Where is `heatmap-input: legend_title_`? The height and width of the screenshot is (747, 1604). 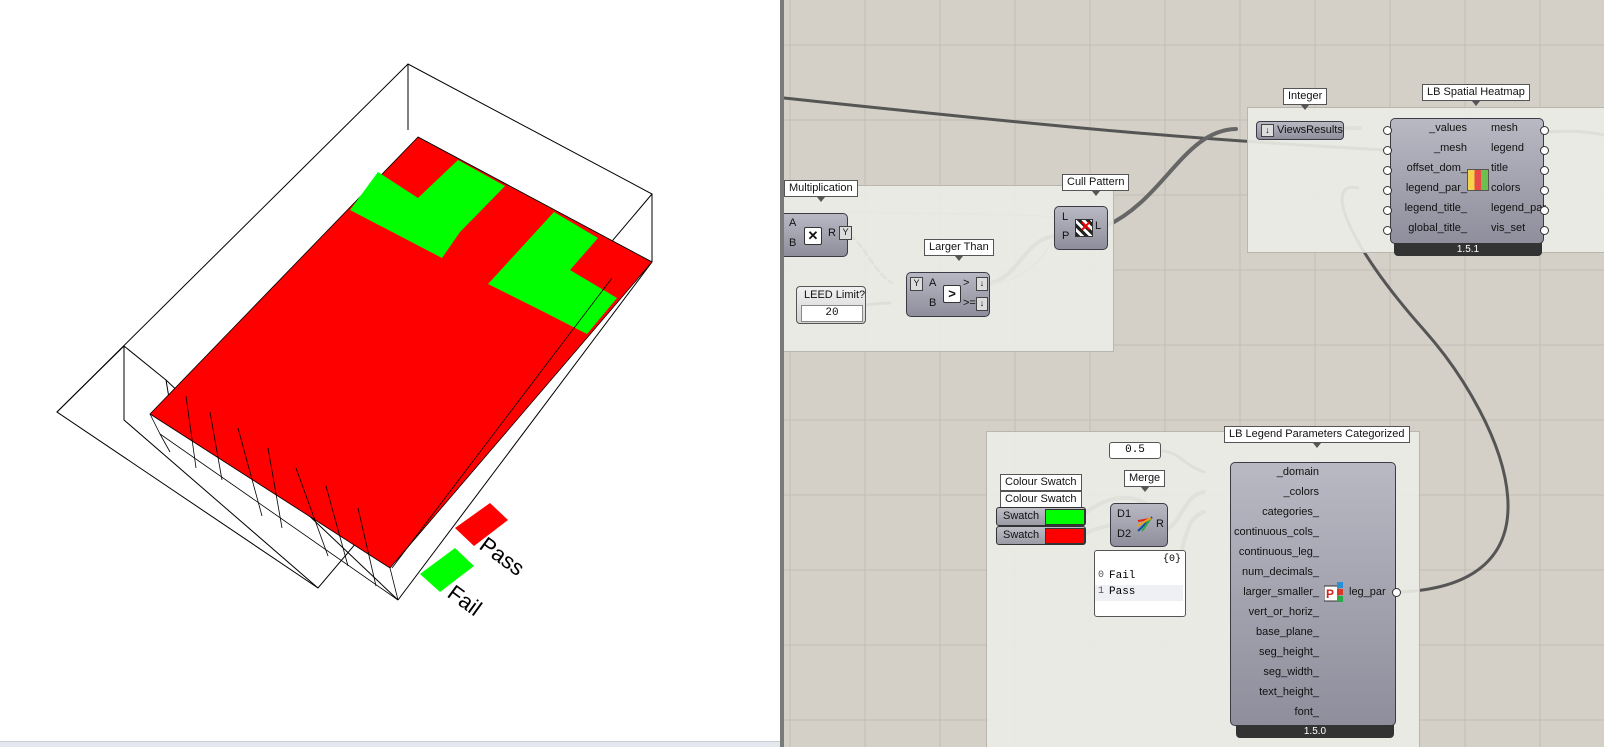
heatmap-input: legend_title_ is located at coordinates (1436, 208).